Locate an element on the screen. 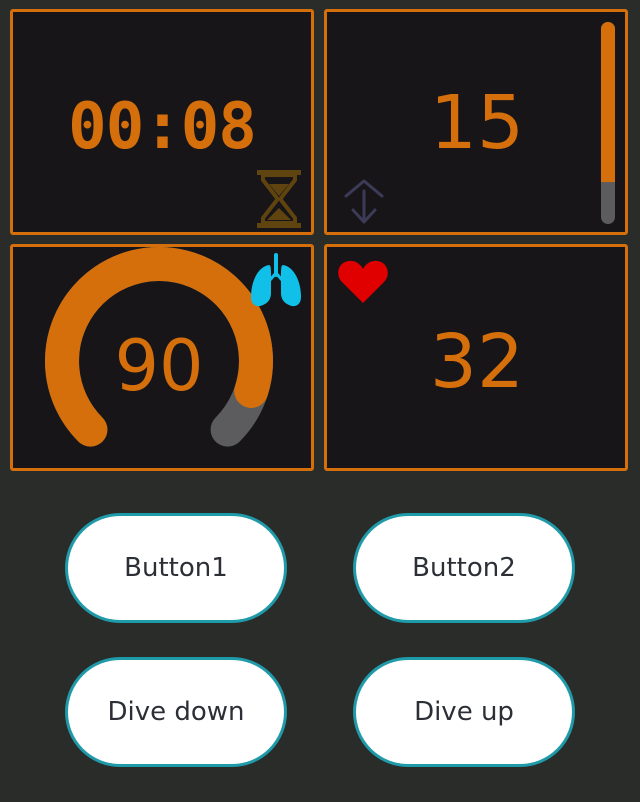 The image size is (640, 802). oxygen-panel: 90 is located at coordinates (162, 357).